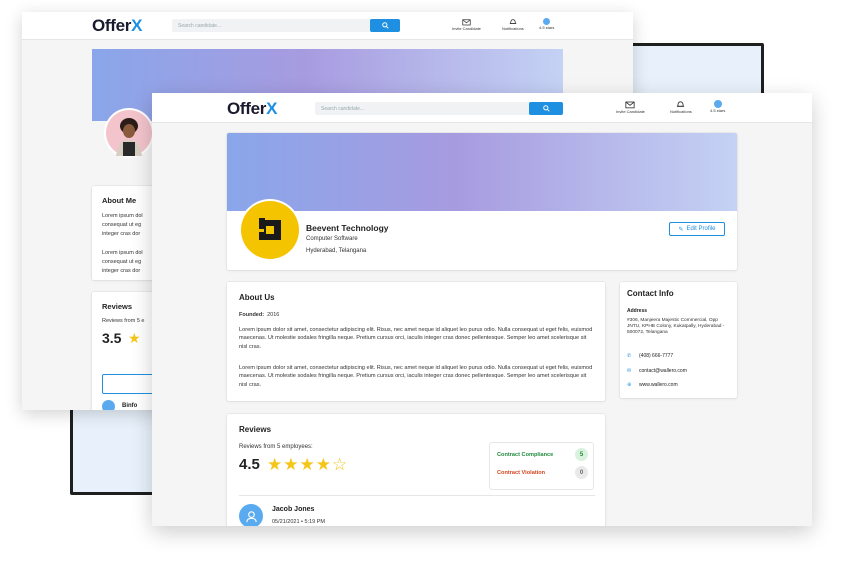  Describe the element at coordinates (252, 109) in the screenshot. I see `logo: OfferX` at that location.